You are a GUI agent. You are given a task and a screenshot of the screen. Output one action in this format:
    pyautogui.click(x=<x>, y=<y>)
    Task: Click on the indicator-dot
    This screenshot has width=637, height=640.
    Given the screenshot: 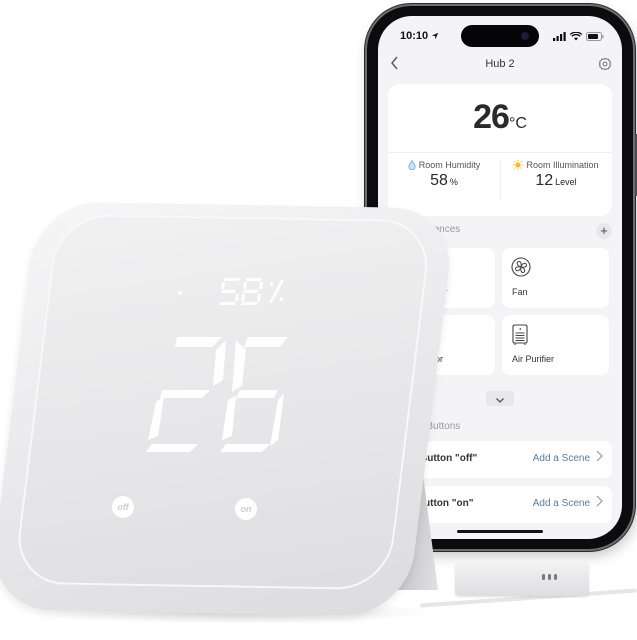 What is the action you would take?
    pyautogui.click(x=180, y=293)
    